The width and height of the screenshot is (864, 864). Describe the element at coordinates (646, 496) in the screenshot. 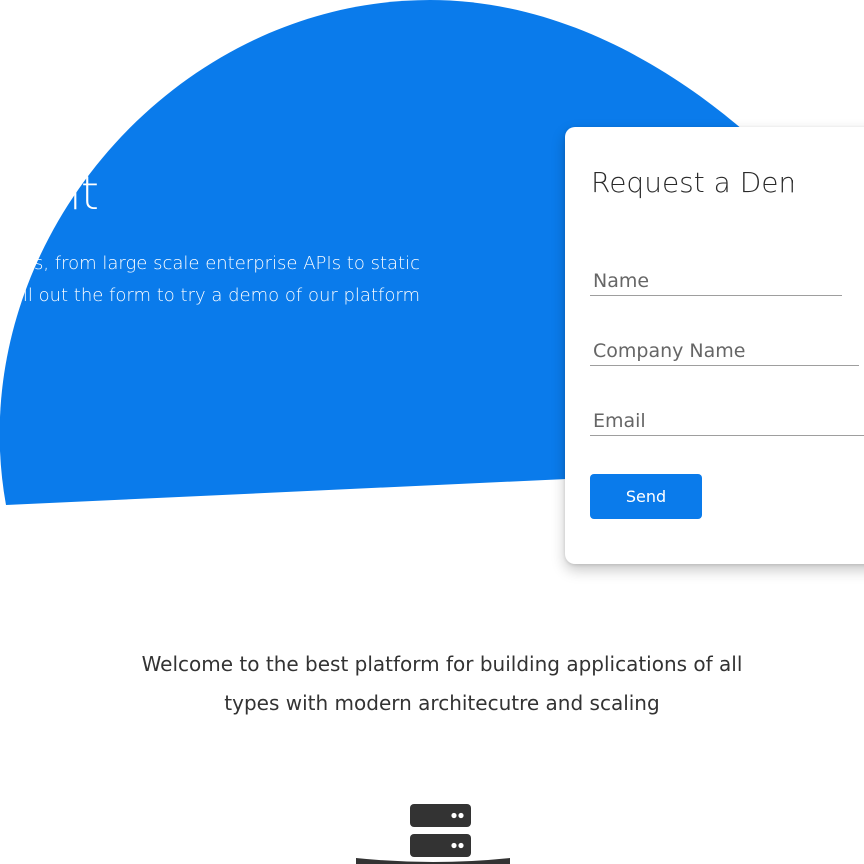

I see `send-button: Send` at that location.